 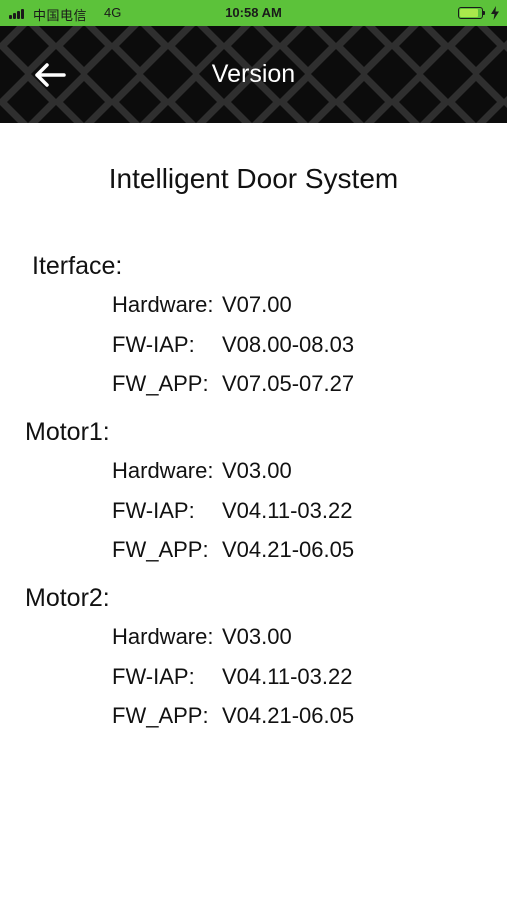 What do you see at coordinates (67, 432) in the screenshot?
I see `section-label-motor1: Motor1:` at bounding box center [67, 432].